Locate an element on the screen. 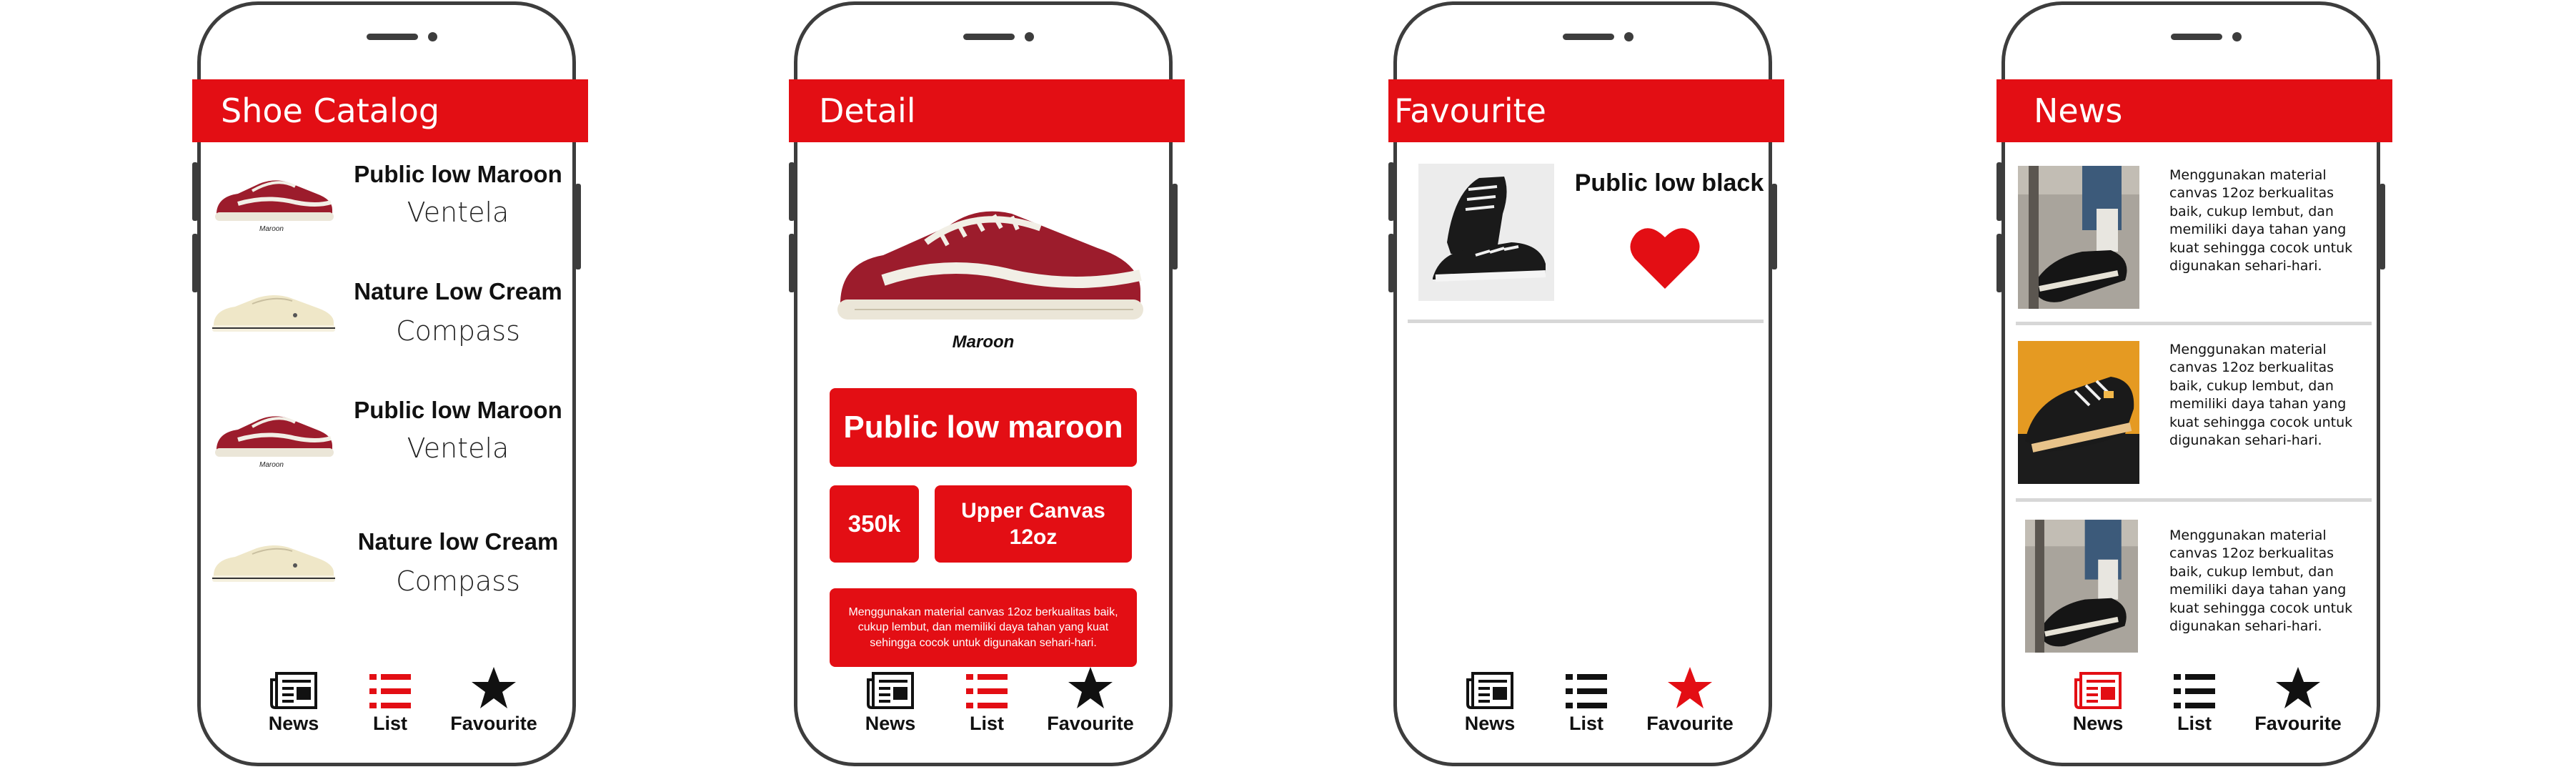  material-badge: Upper Canvas 12oz is located at coordinates (1033, 524).